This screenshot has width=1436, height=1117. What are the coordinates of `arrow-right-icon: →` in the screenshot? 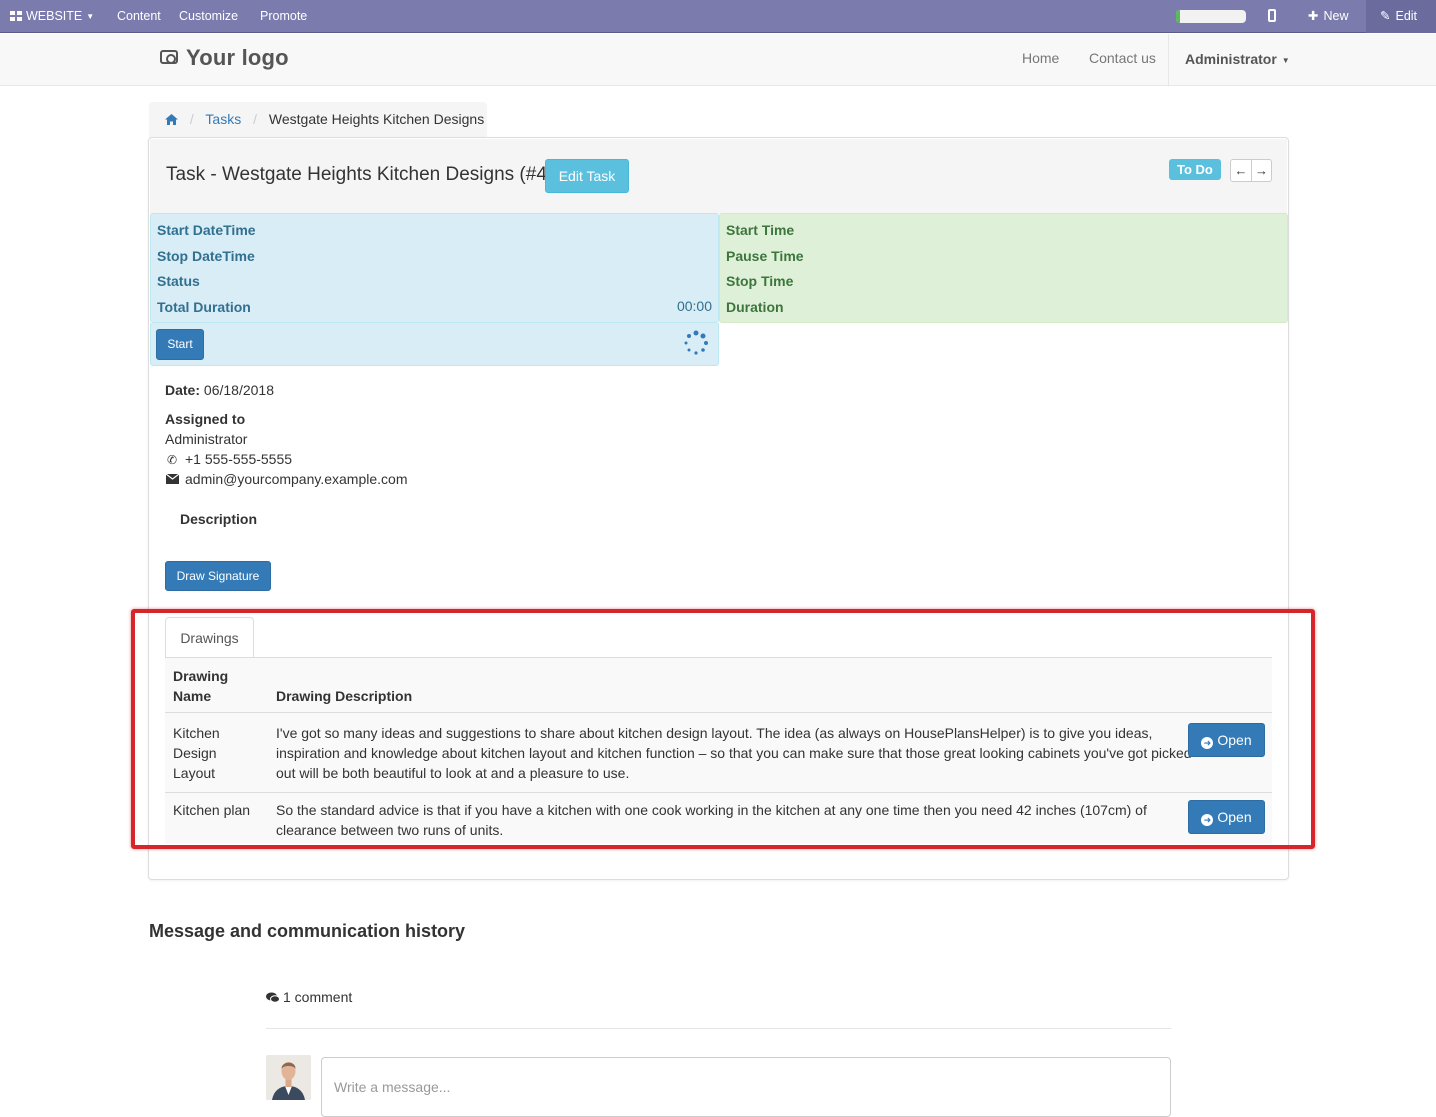 It's located at (1261, 170).